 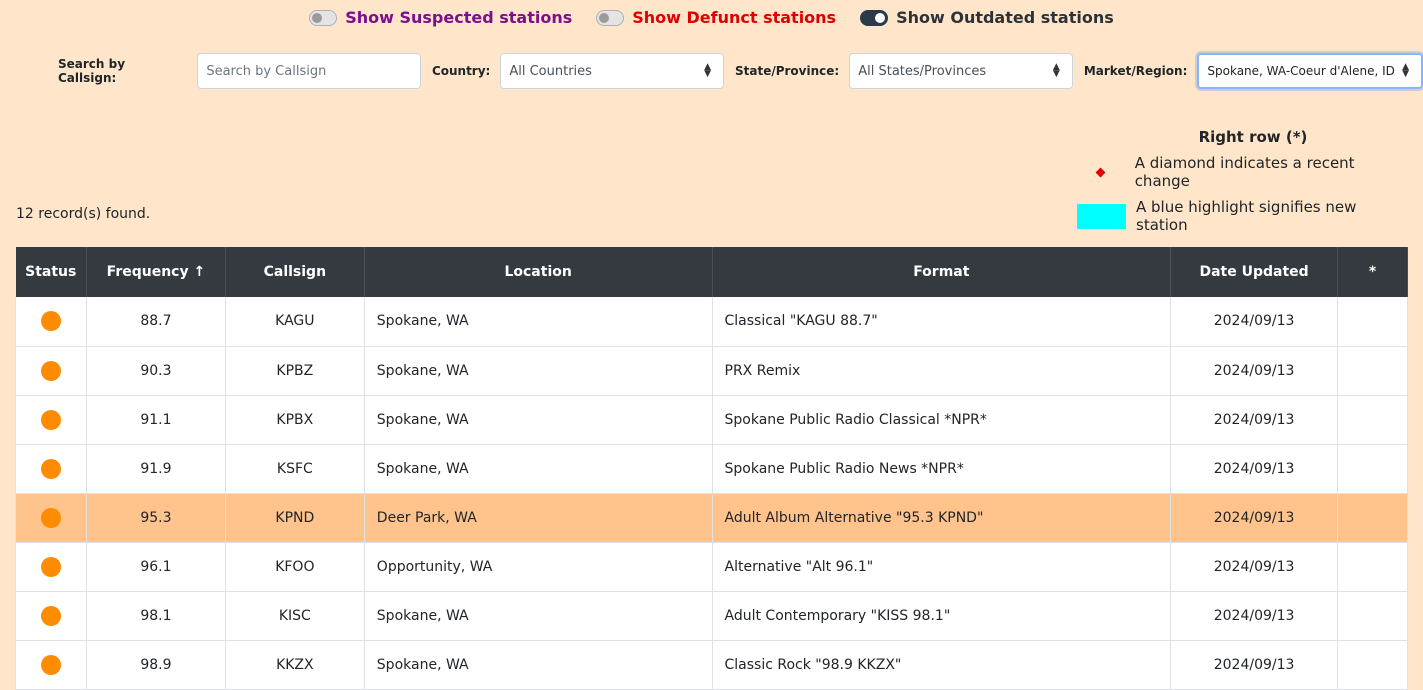 What do you see at coordinates (156, 469) in the screenshot?
I see `frequency-cell: 91.9` at bounding box center [156, 469].